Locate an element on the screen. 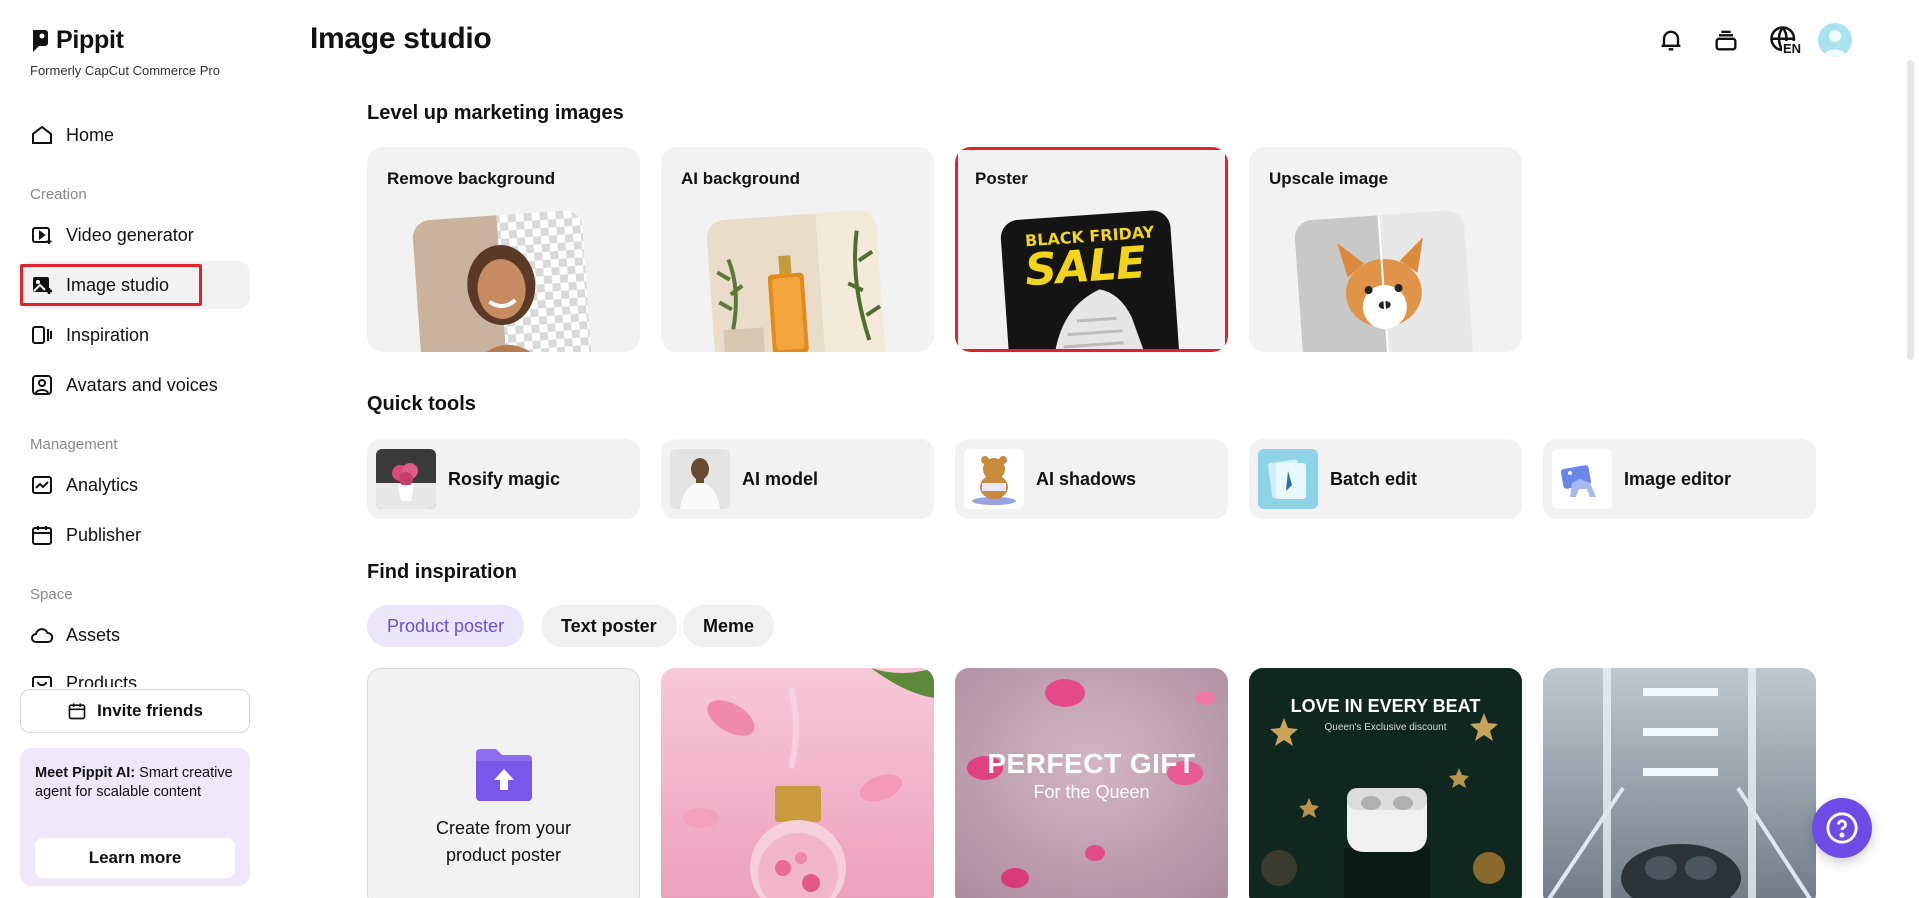 The image size is (1919, 898). language-label: EN is located at coordinates (1792, 48).